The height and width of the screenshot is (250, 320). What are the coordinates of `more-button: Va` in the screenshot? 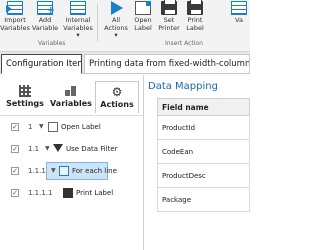 It's located at (239, 20).